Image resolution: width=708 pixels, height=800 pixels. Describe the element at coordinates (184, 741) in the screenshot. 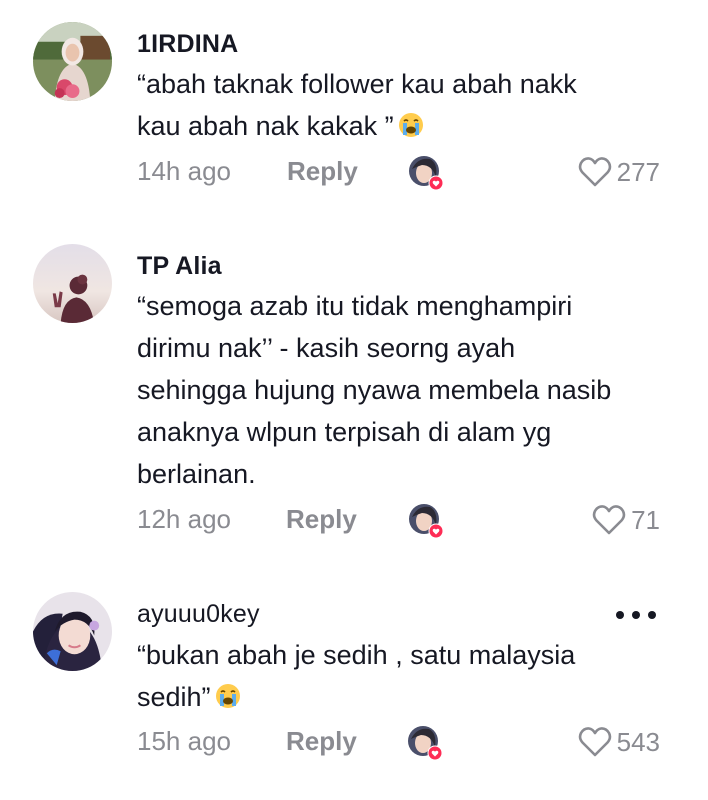

I see `comment-timestamp: 15h ago` at that location.